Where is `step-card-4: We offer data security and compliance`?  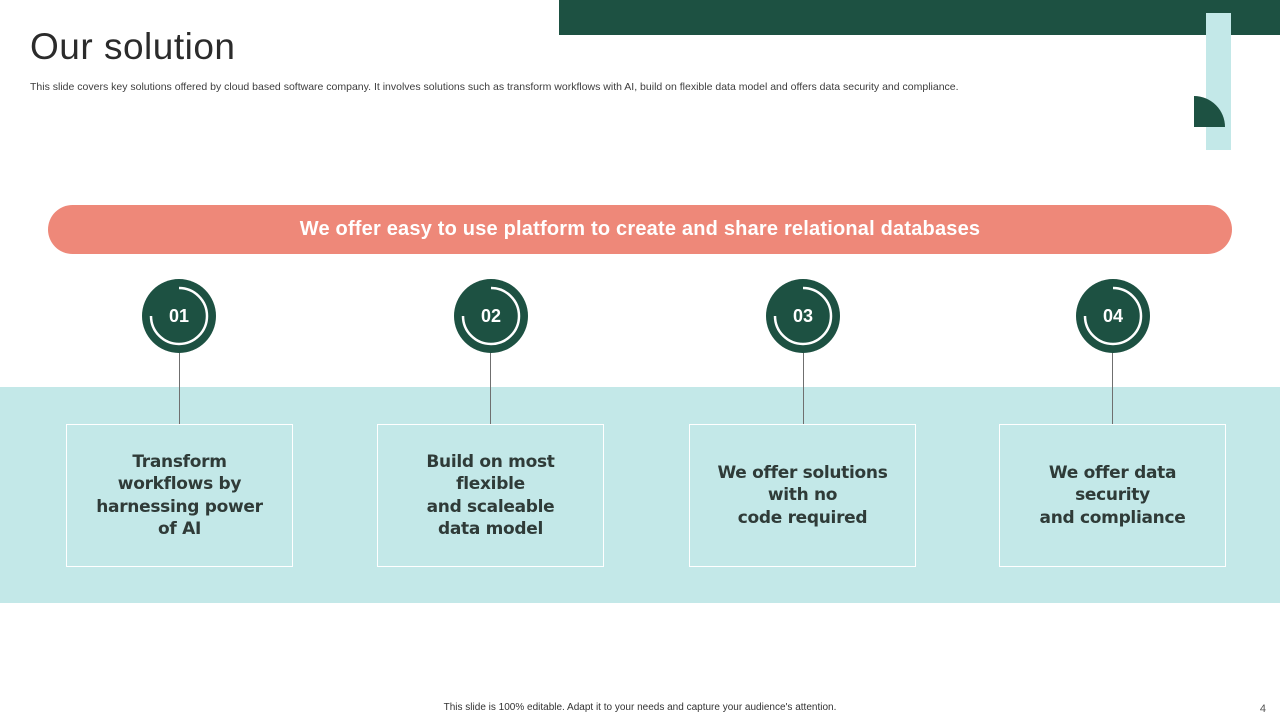
step-card-4: We offer data security and compliance is located at coordinates (1112, 495).